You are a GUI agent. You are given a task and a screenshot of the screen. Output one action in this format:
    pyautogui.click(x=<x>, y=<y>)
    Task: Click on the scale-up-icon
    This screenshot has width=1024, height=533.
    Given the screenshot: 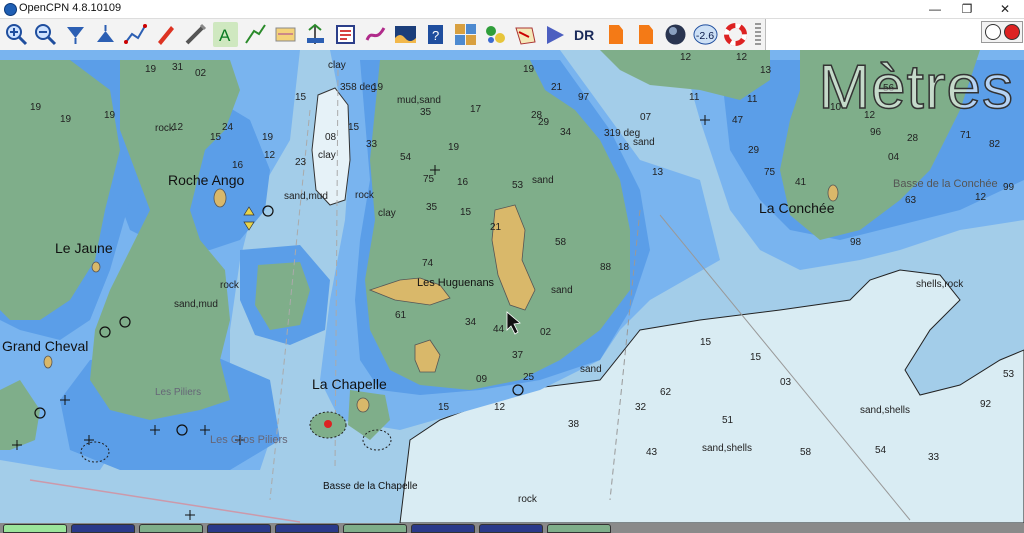 What is the action you would take?
    pyautogui.click(x=105, y=34)
    